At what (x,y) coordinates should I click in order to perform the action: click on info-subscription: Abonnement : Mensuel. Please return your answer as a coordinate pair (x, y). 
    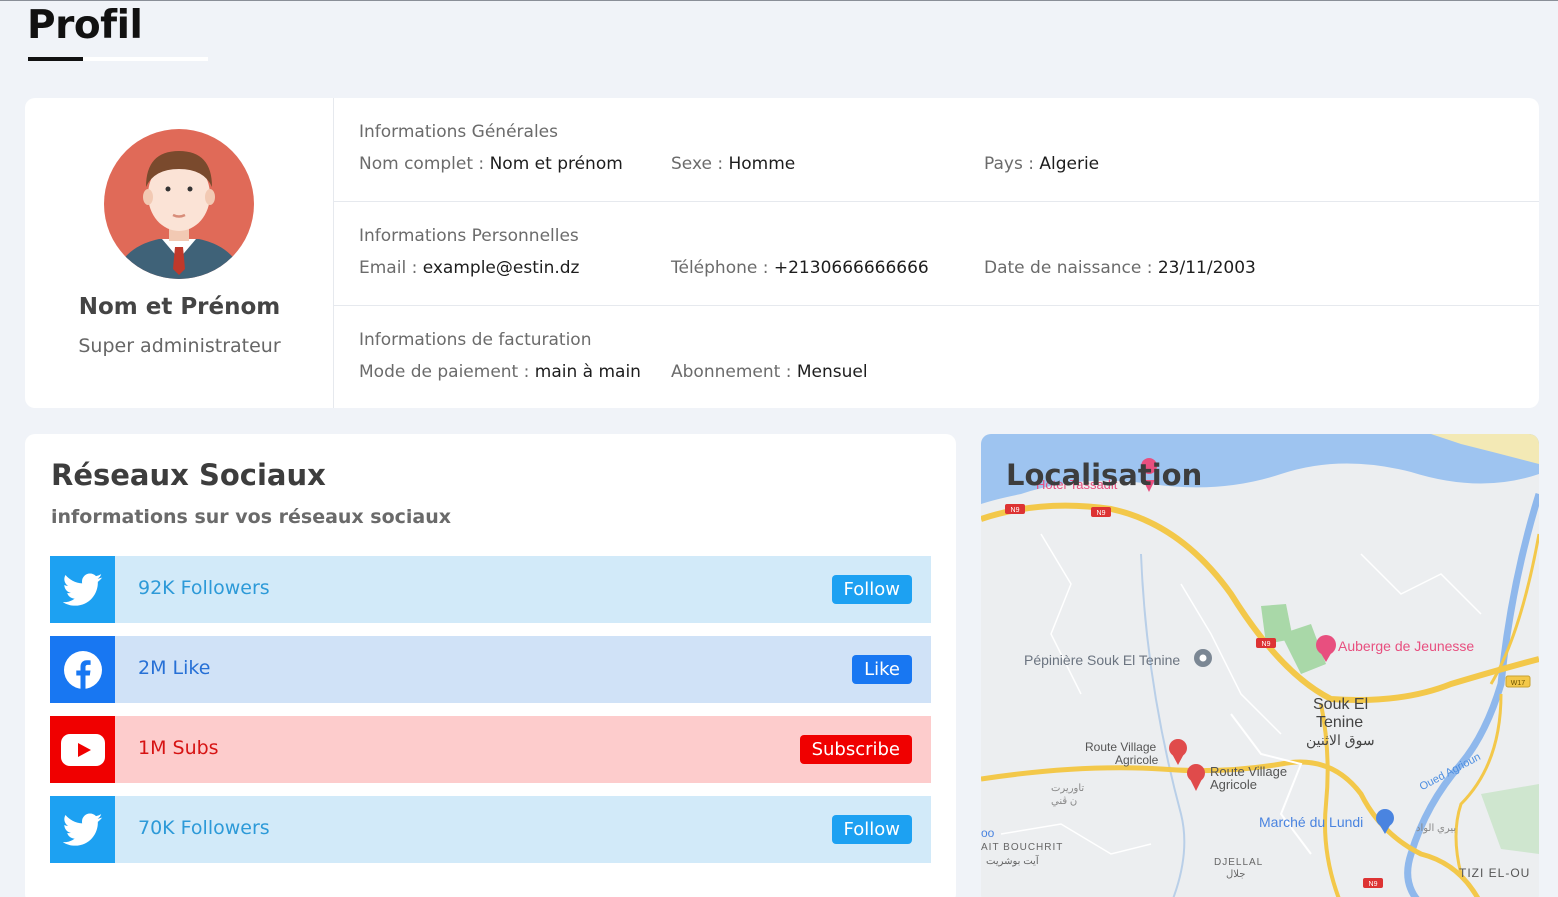
    Looking at the image, I should click on (769, 372).